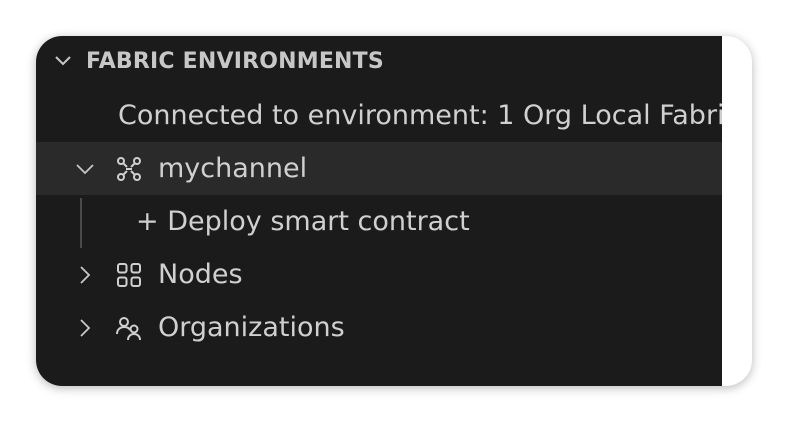 This screenshot has height=422, width=788. What do you see at coordinates (303, 221) in the screenshot?
I see `deploy-smart-contract-label: + Deploy smart contract` at bounding box center [303, 221].